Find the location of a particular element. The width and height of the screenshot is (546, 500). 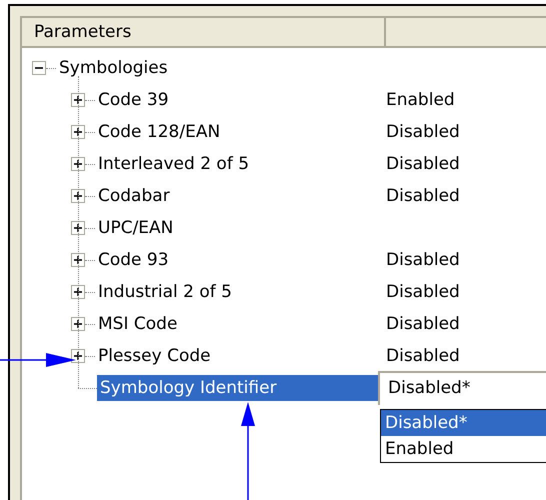

tree-item: Code 128/EAN is located at coordinates (159, 132).